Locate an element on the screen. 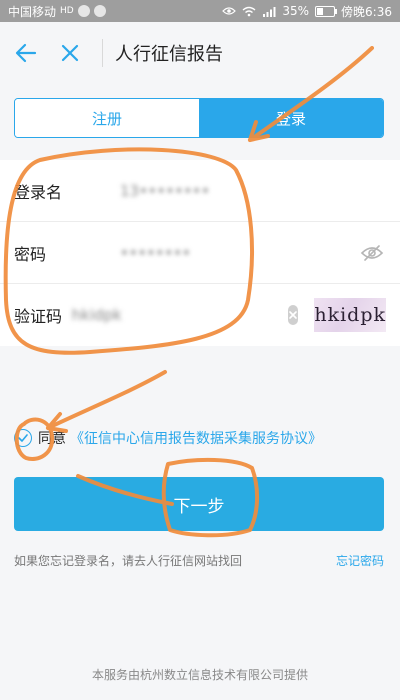 This screenshot has width=400, height=700. footer-text: 本服务由杭州数立信息技术有限公司提供 is located at coordinates (199, 675).